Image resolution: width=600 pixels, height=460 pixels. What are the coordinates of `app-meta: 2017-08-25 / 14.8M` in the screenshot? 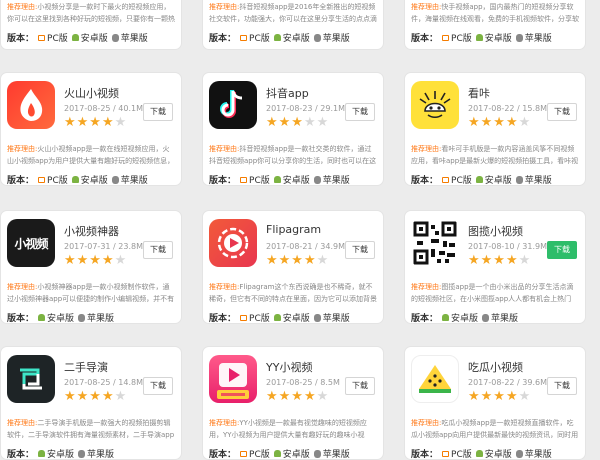 It's located at (103, 382).